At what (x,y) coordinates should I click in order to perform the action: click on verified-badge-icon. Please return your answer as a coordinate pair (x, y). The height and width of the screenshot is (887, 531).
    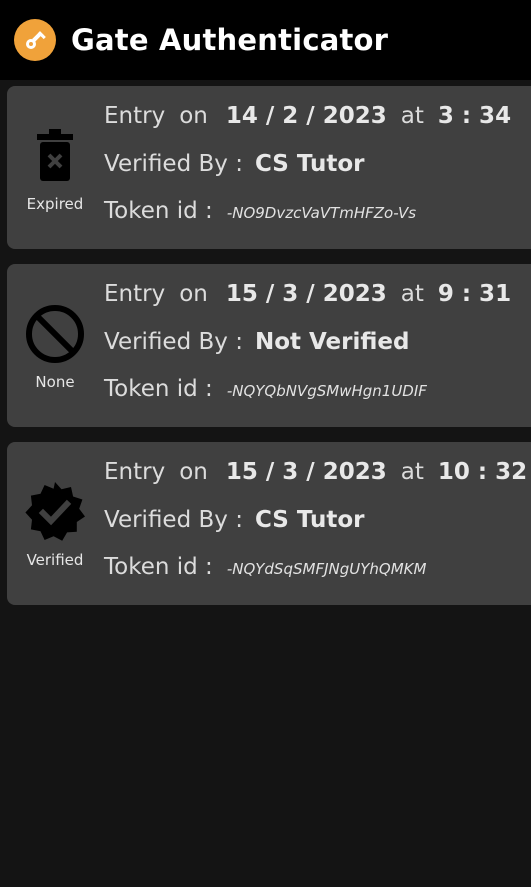
    Looking at the image, I should click on (55, 512).